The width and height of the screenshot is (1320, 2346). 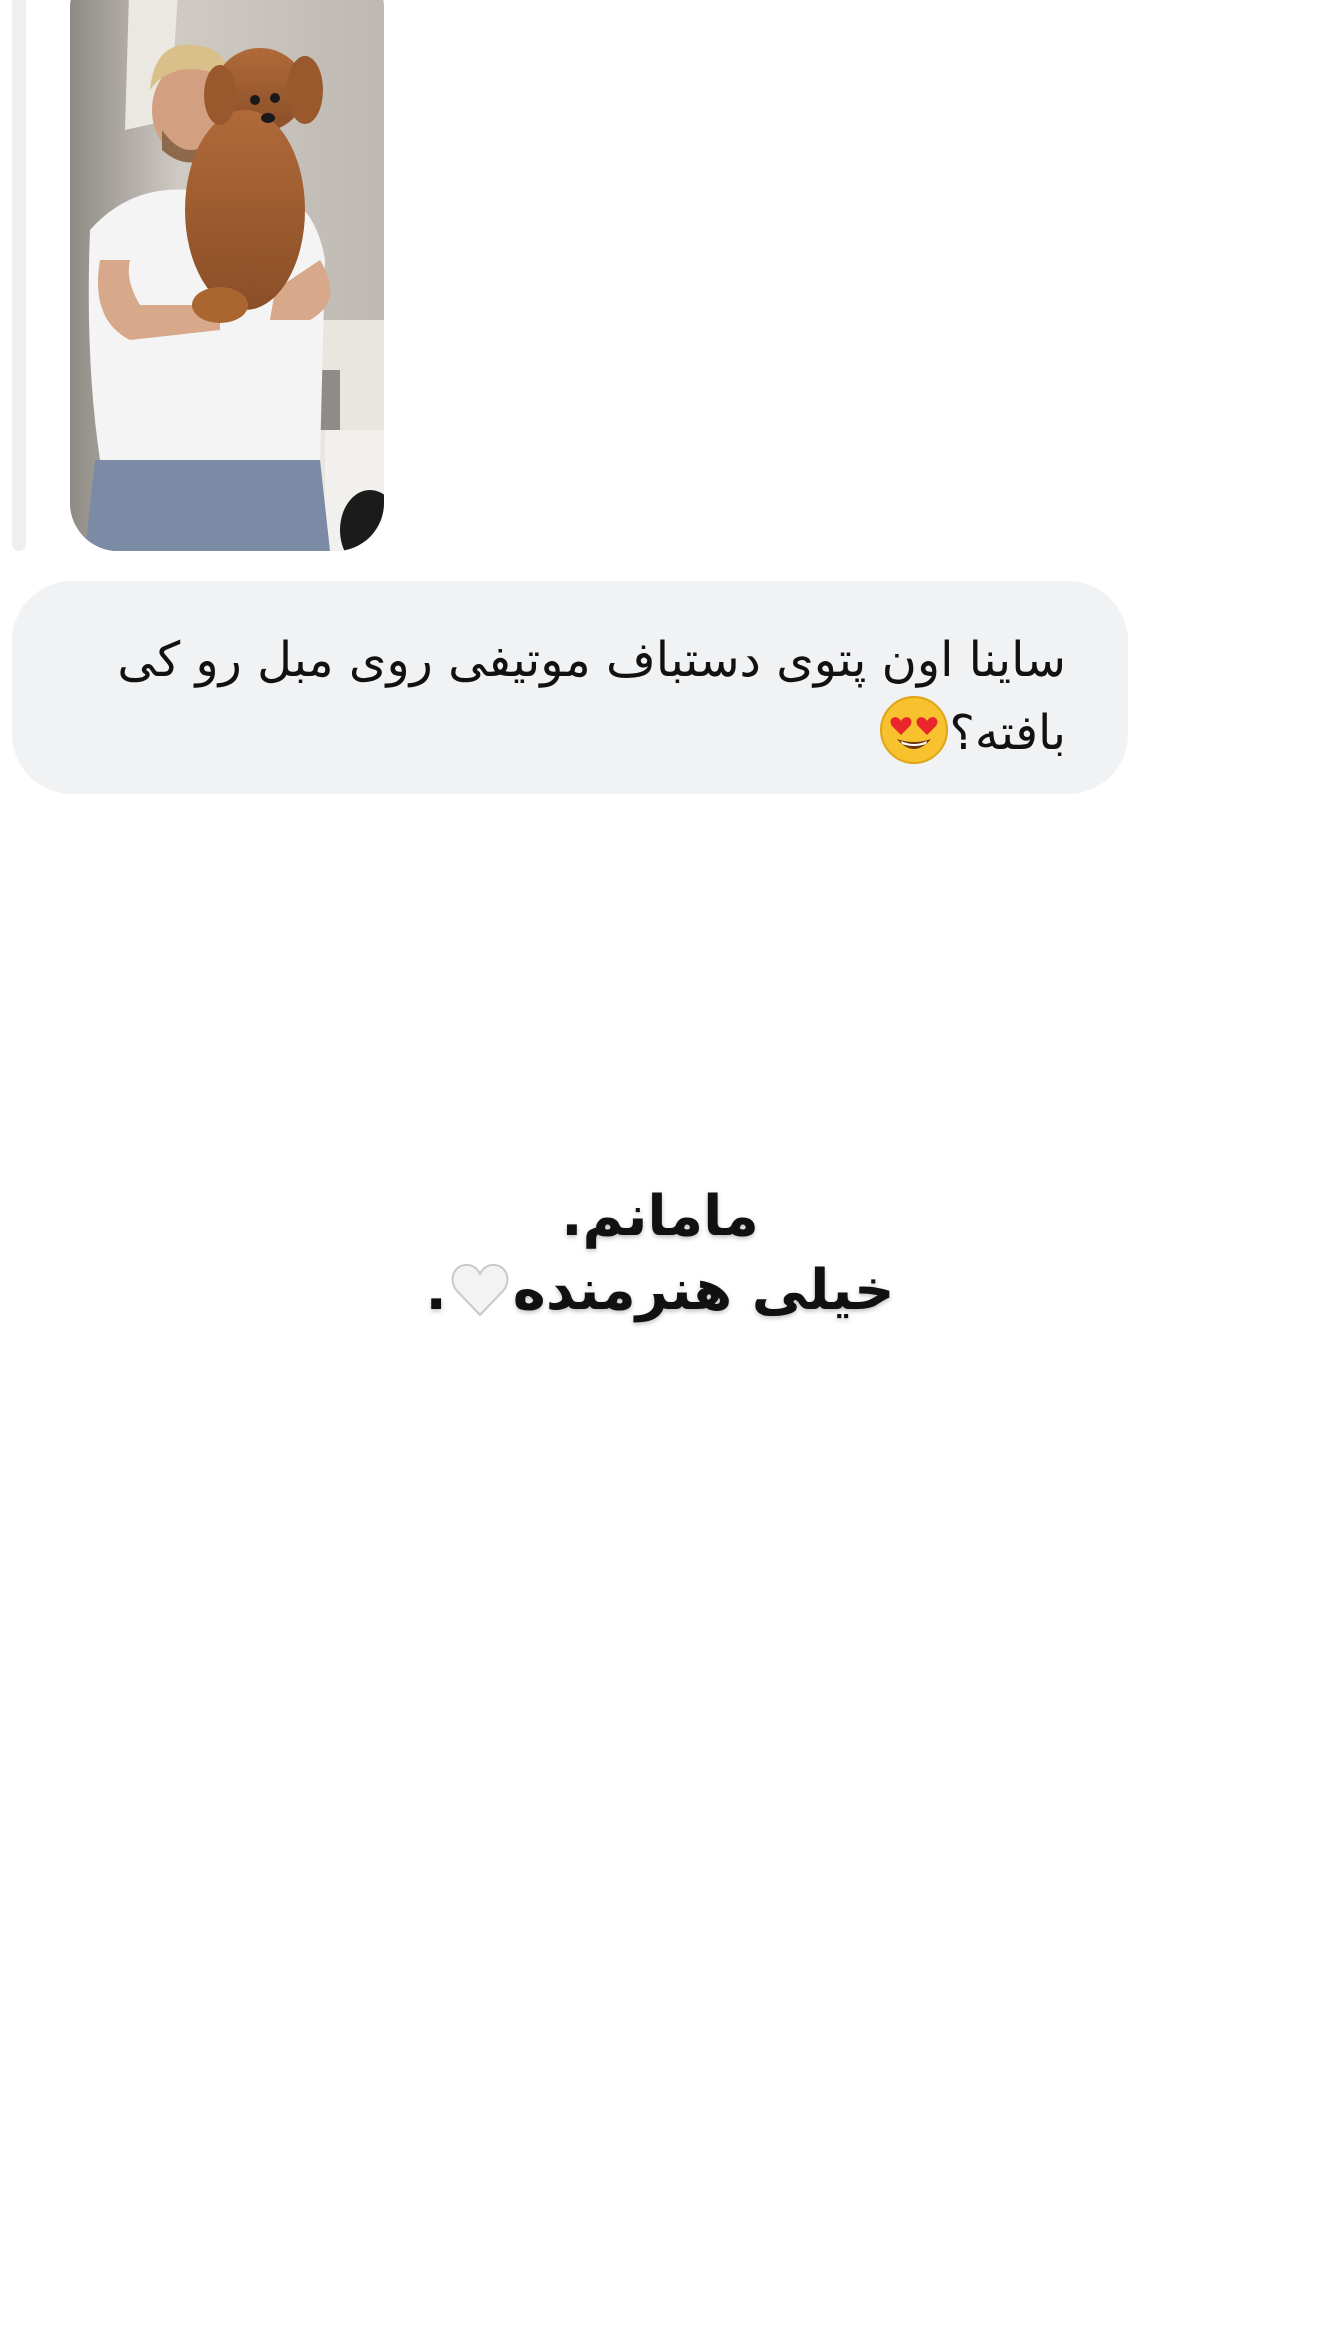 I want to click on caption-line-2-end: ., so click(x=436, y=1290).